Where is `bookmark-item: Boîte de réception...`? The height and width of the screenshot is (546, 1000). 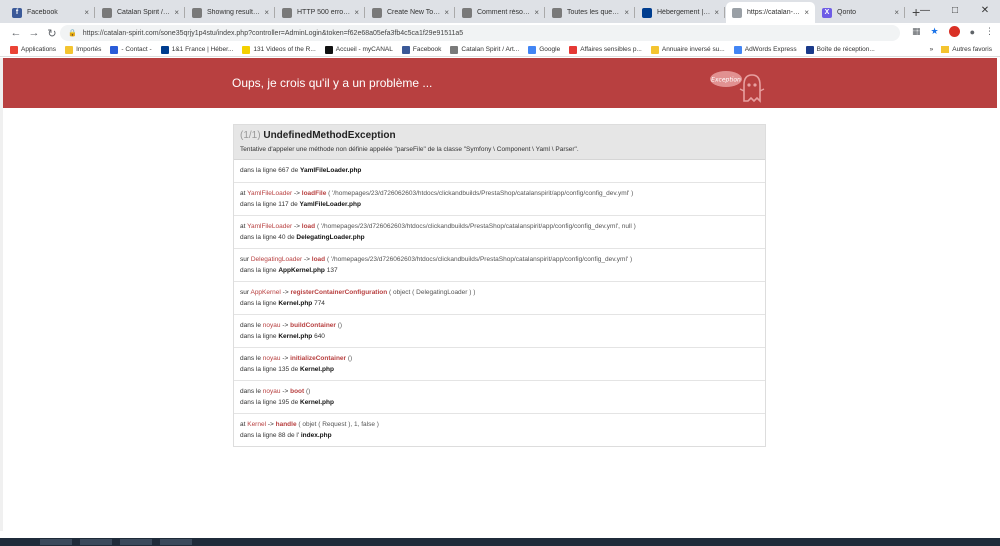 bookmark-item: Boîte de réception... is located at coordinates (840, 49).